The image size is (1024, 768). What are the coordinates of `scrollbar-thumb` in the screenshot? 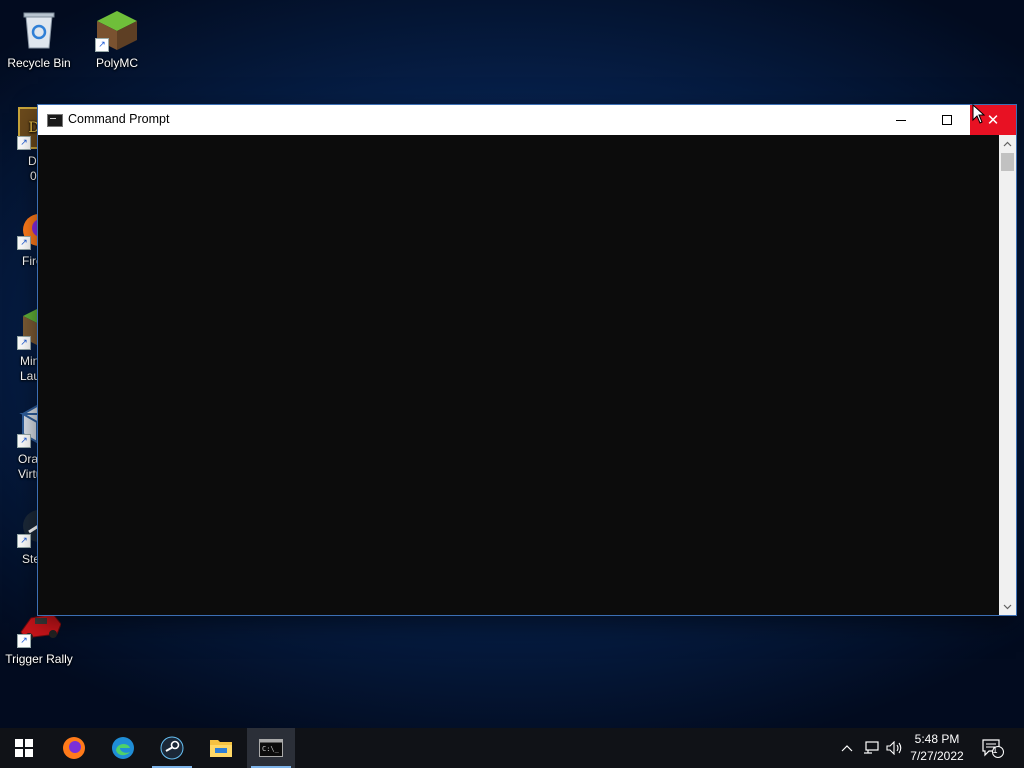 It's located at (1007, 162).